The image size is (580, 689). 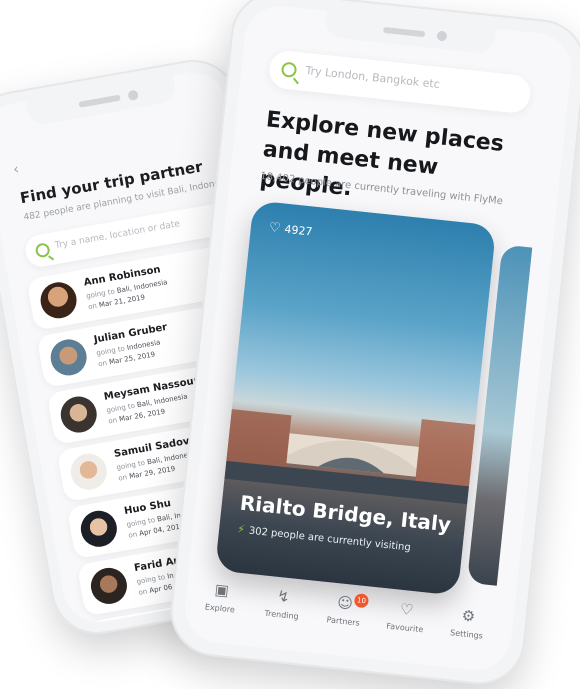 I want to click on destination-search-input: Try London, Bangkok etc, so click(x=400, y=82).